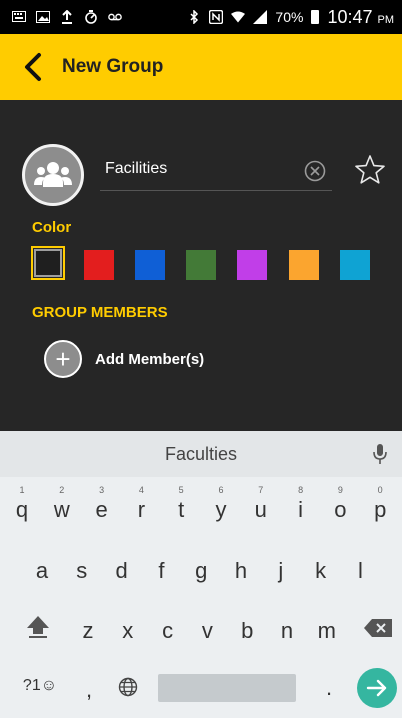 The height and width of the screenshot is (718, 402). What do you see at coordinates (355, 265) in the screenshot?
I see `color-swatch-cyan` at bounding box center [355, 265].